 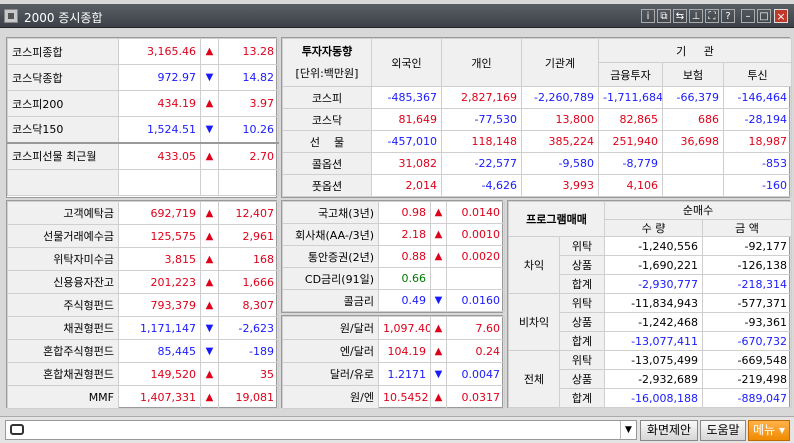 What do you see at coordinates (654, 227) in the screenshot?
I see `quantity-header: 수 량` at bounding box center [654, 227].